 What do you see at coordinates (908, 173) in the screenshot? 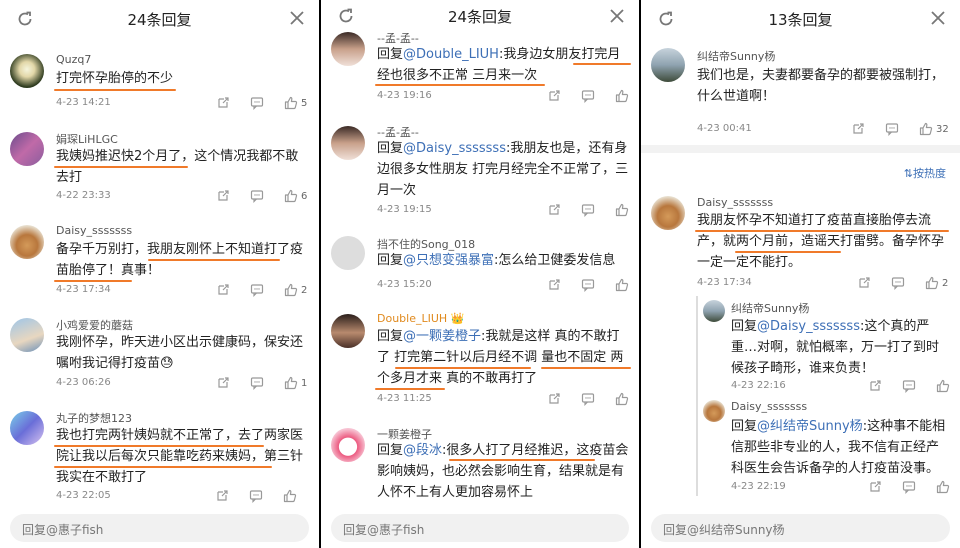
I see `sort-icon: ⇅` at bounding box center [908, 173].